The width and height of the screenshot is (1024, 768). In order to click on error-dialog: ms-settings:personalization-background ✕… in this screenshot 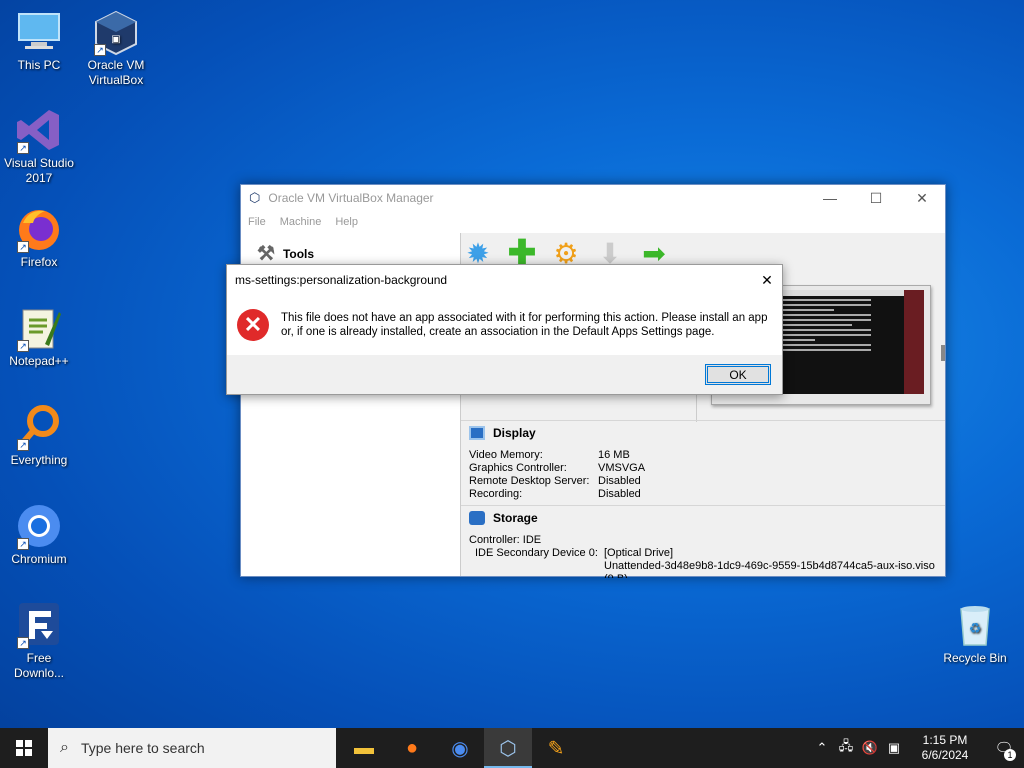, I will do `click(504, 329)`.